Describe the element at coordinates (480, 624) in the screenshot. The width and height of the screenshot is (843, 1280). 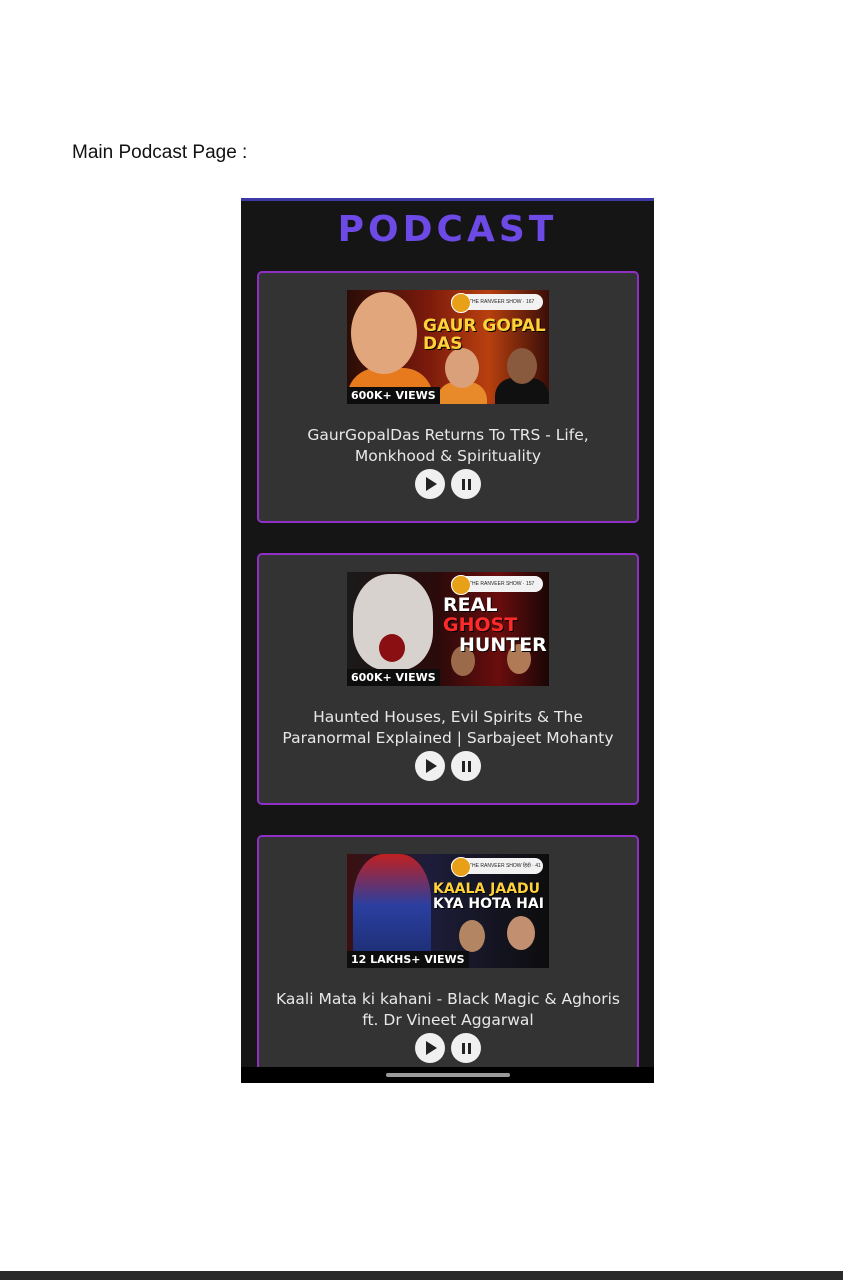
I see `headline-word: GHOST` at that location.